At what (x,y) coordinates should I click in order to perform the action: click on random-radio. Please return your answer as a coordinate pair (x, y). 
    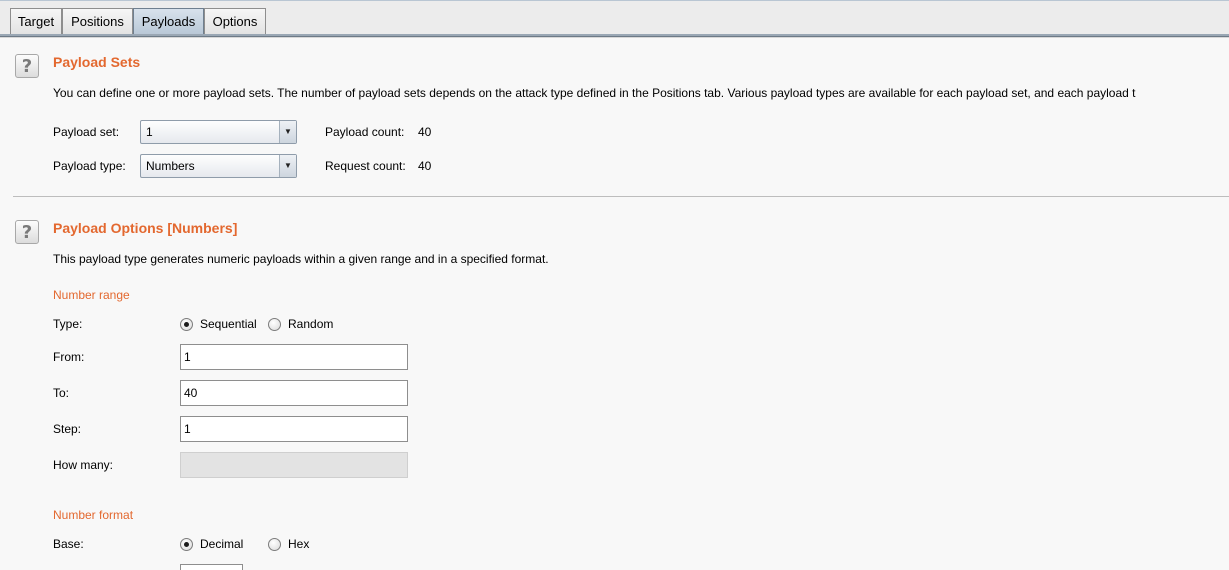
    Looking at the image, I should click on (274, 324).